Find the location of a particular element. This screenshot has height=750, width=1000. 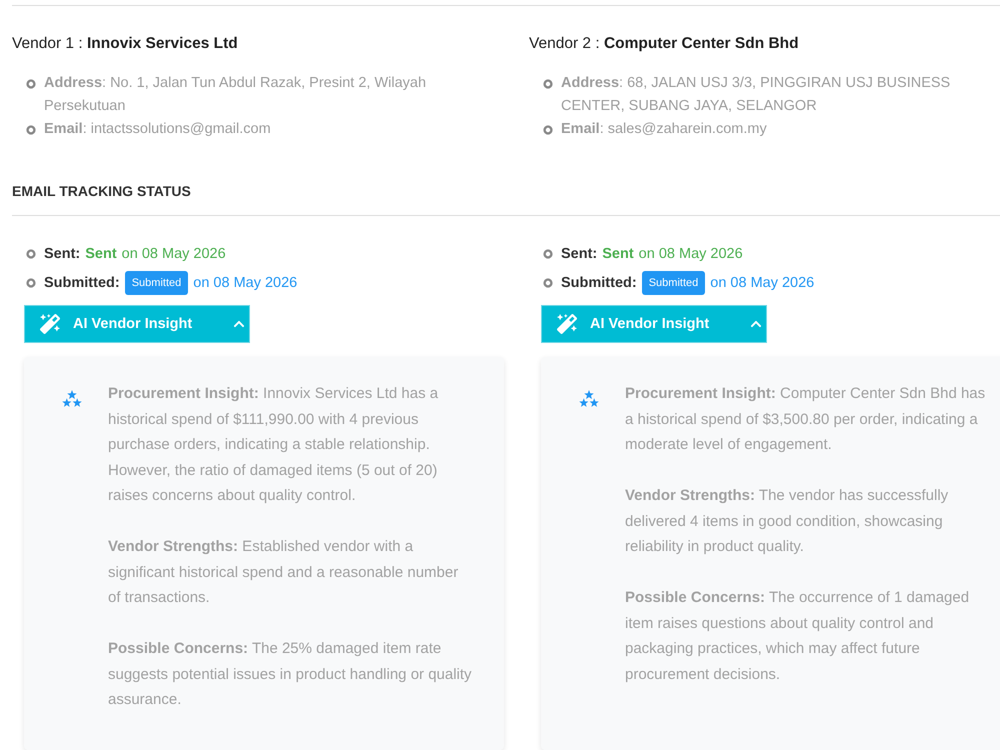

insight-paragraph: Possible Concerns: The occurrence of 1 damaged item raises questions about quality control and packaging practices, which may affect future procurement decisions. is located at coordinates (797, 636).